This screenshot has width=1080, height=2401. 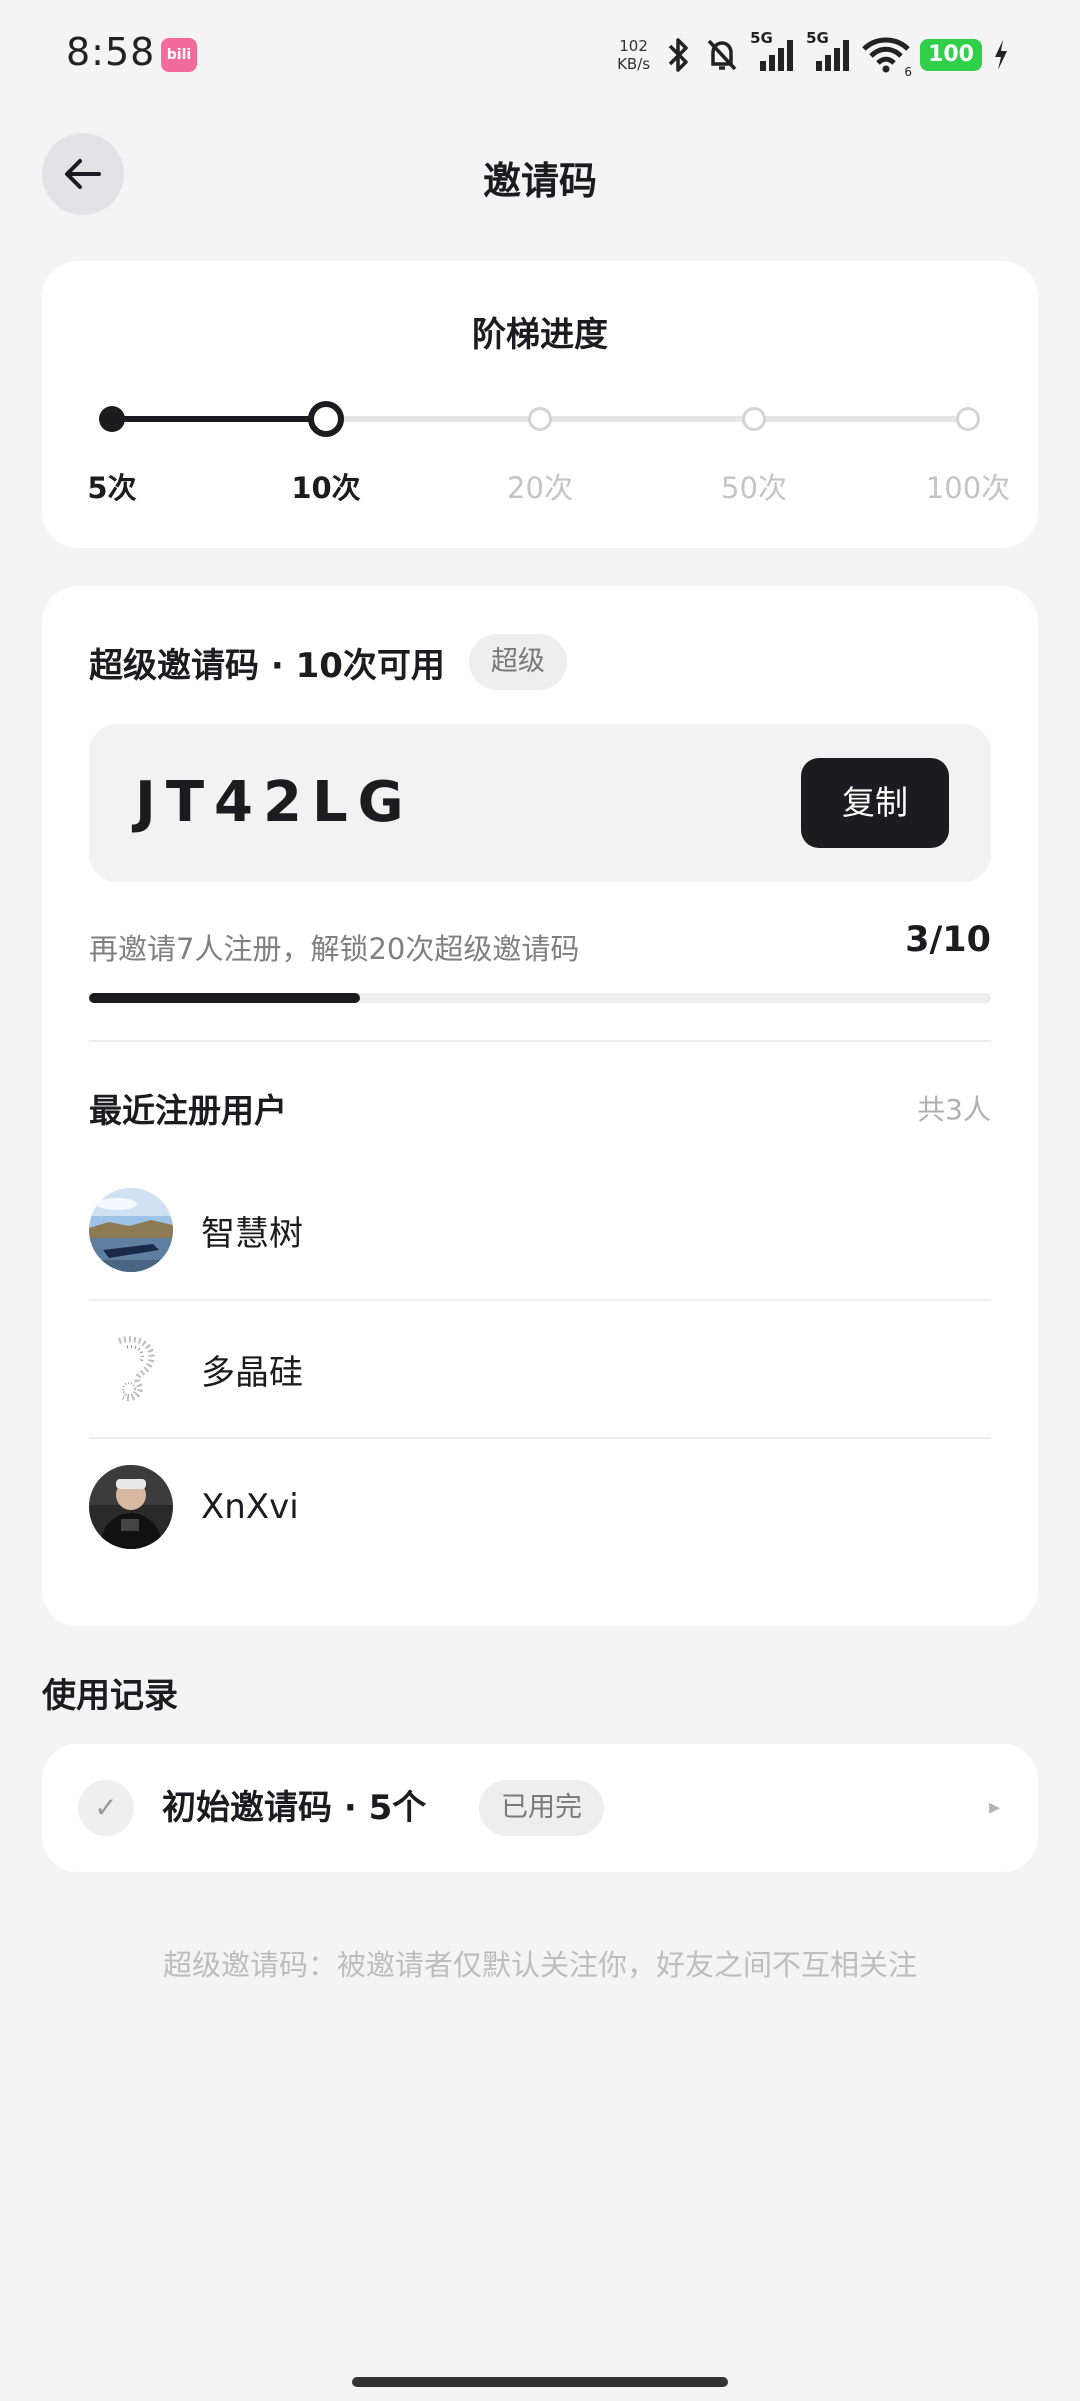 I want to click on user-row: 多晶硅, so click(x=540, y=1368).